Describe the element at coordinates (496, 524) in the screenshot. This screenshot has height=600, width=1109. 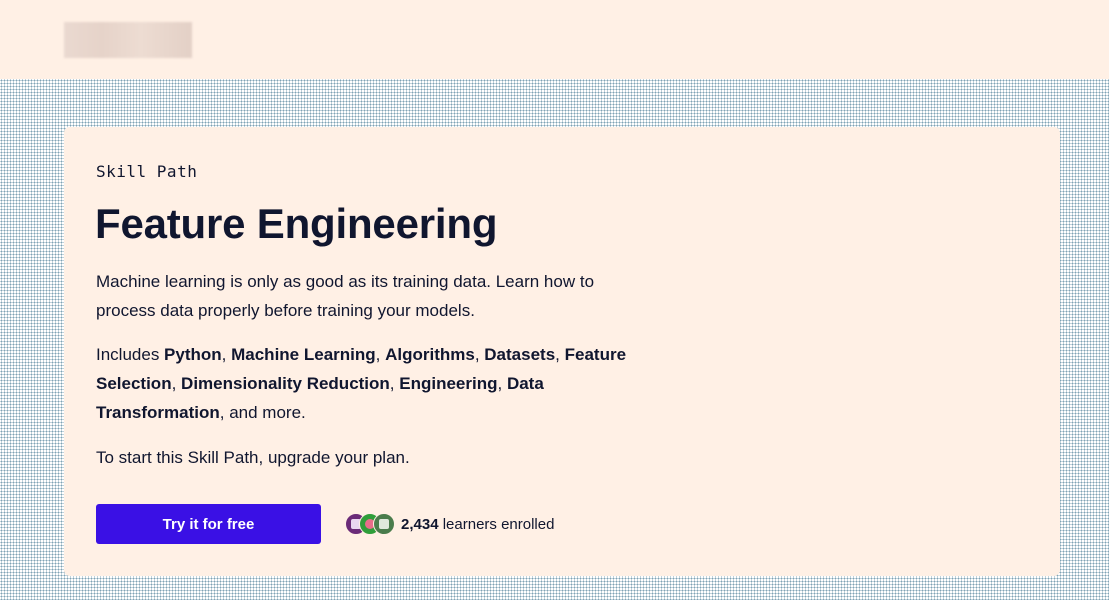
I see `learners-label: learners enrolled` at that location.